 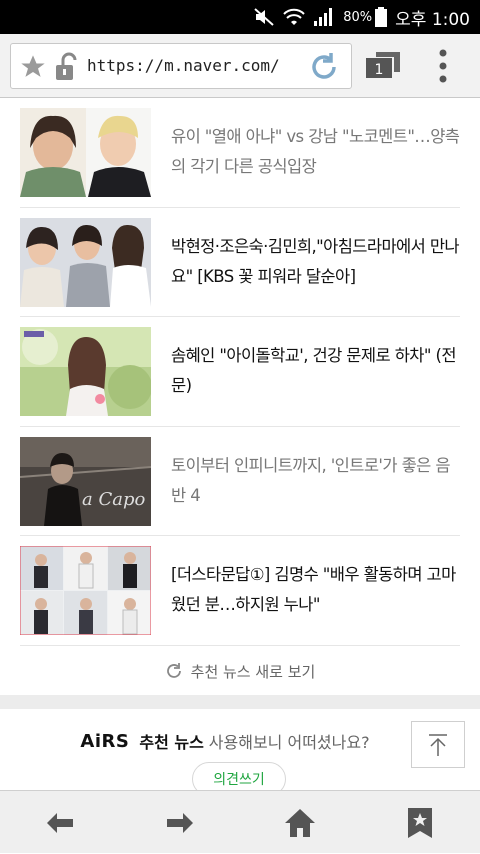 I want to click on address-bar: https://m.naver.com/, so click(x=181, y=66).